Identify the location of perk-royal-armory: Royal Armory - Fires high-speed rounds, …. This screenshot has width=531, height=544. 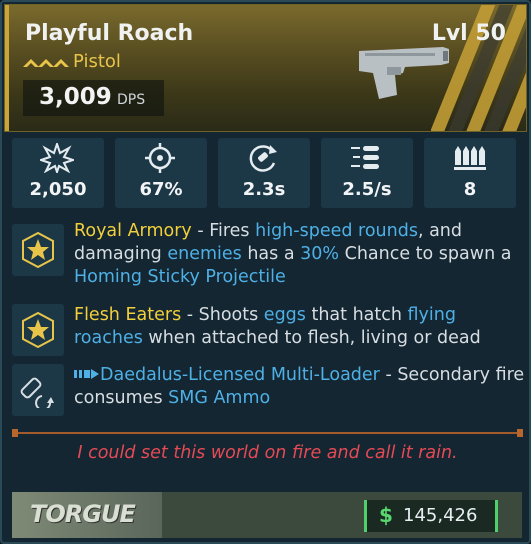
(267, 257).